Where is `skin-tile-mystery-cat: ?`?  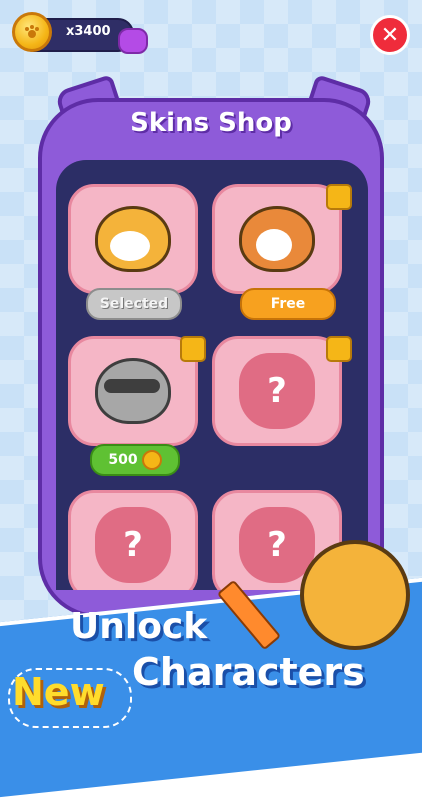 skin-tile-mystery-cat: ? is located at coordinates (277, 391).